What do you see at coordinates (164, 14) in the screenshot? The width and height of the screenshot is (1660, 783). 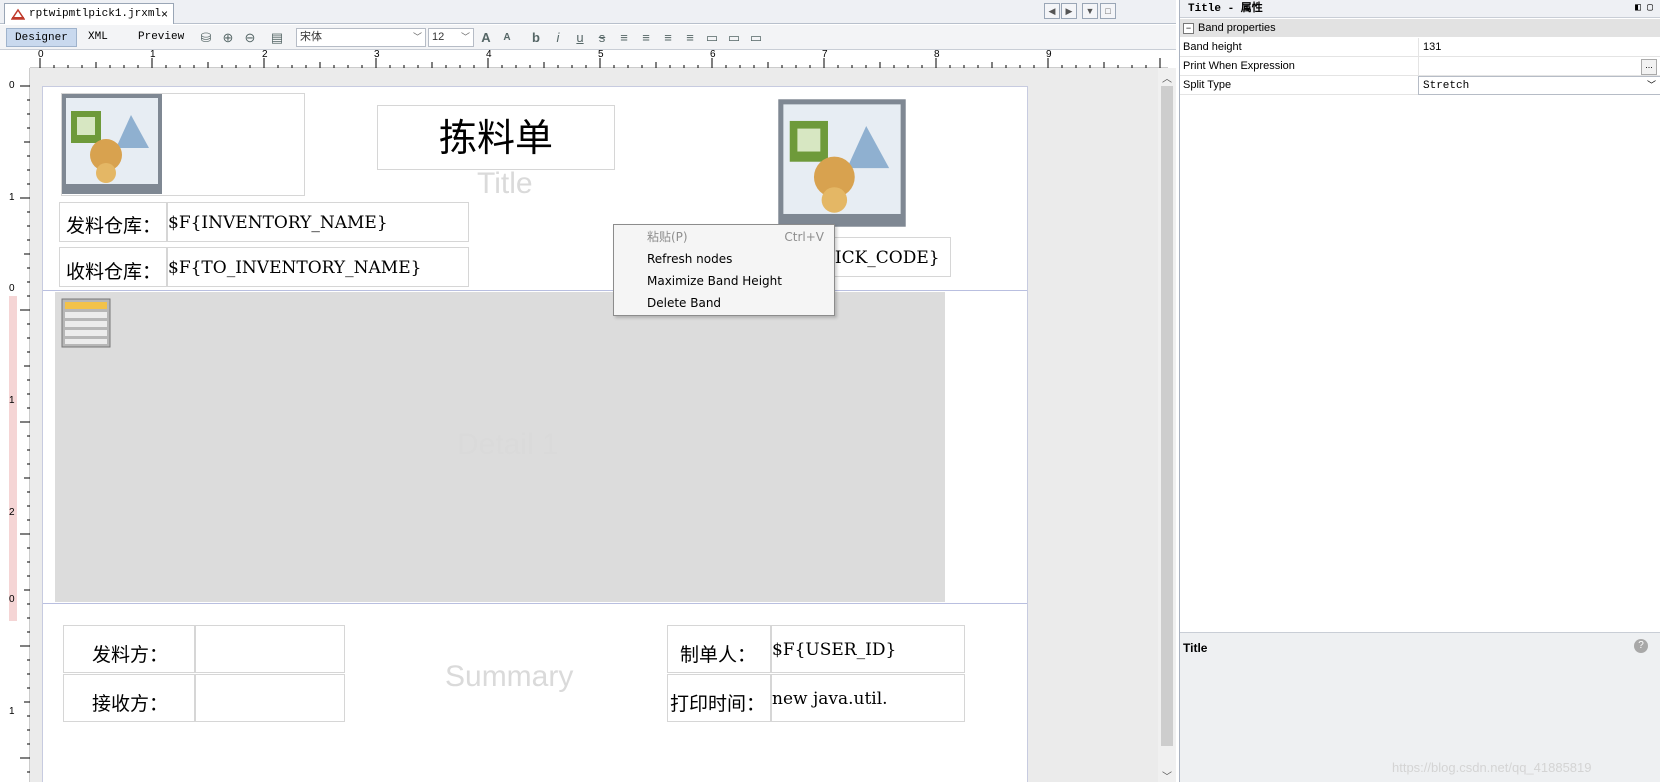 I see `close-tab-icon: ×` at bounding box center [164, 14].